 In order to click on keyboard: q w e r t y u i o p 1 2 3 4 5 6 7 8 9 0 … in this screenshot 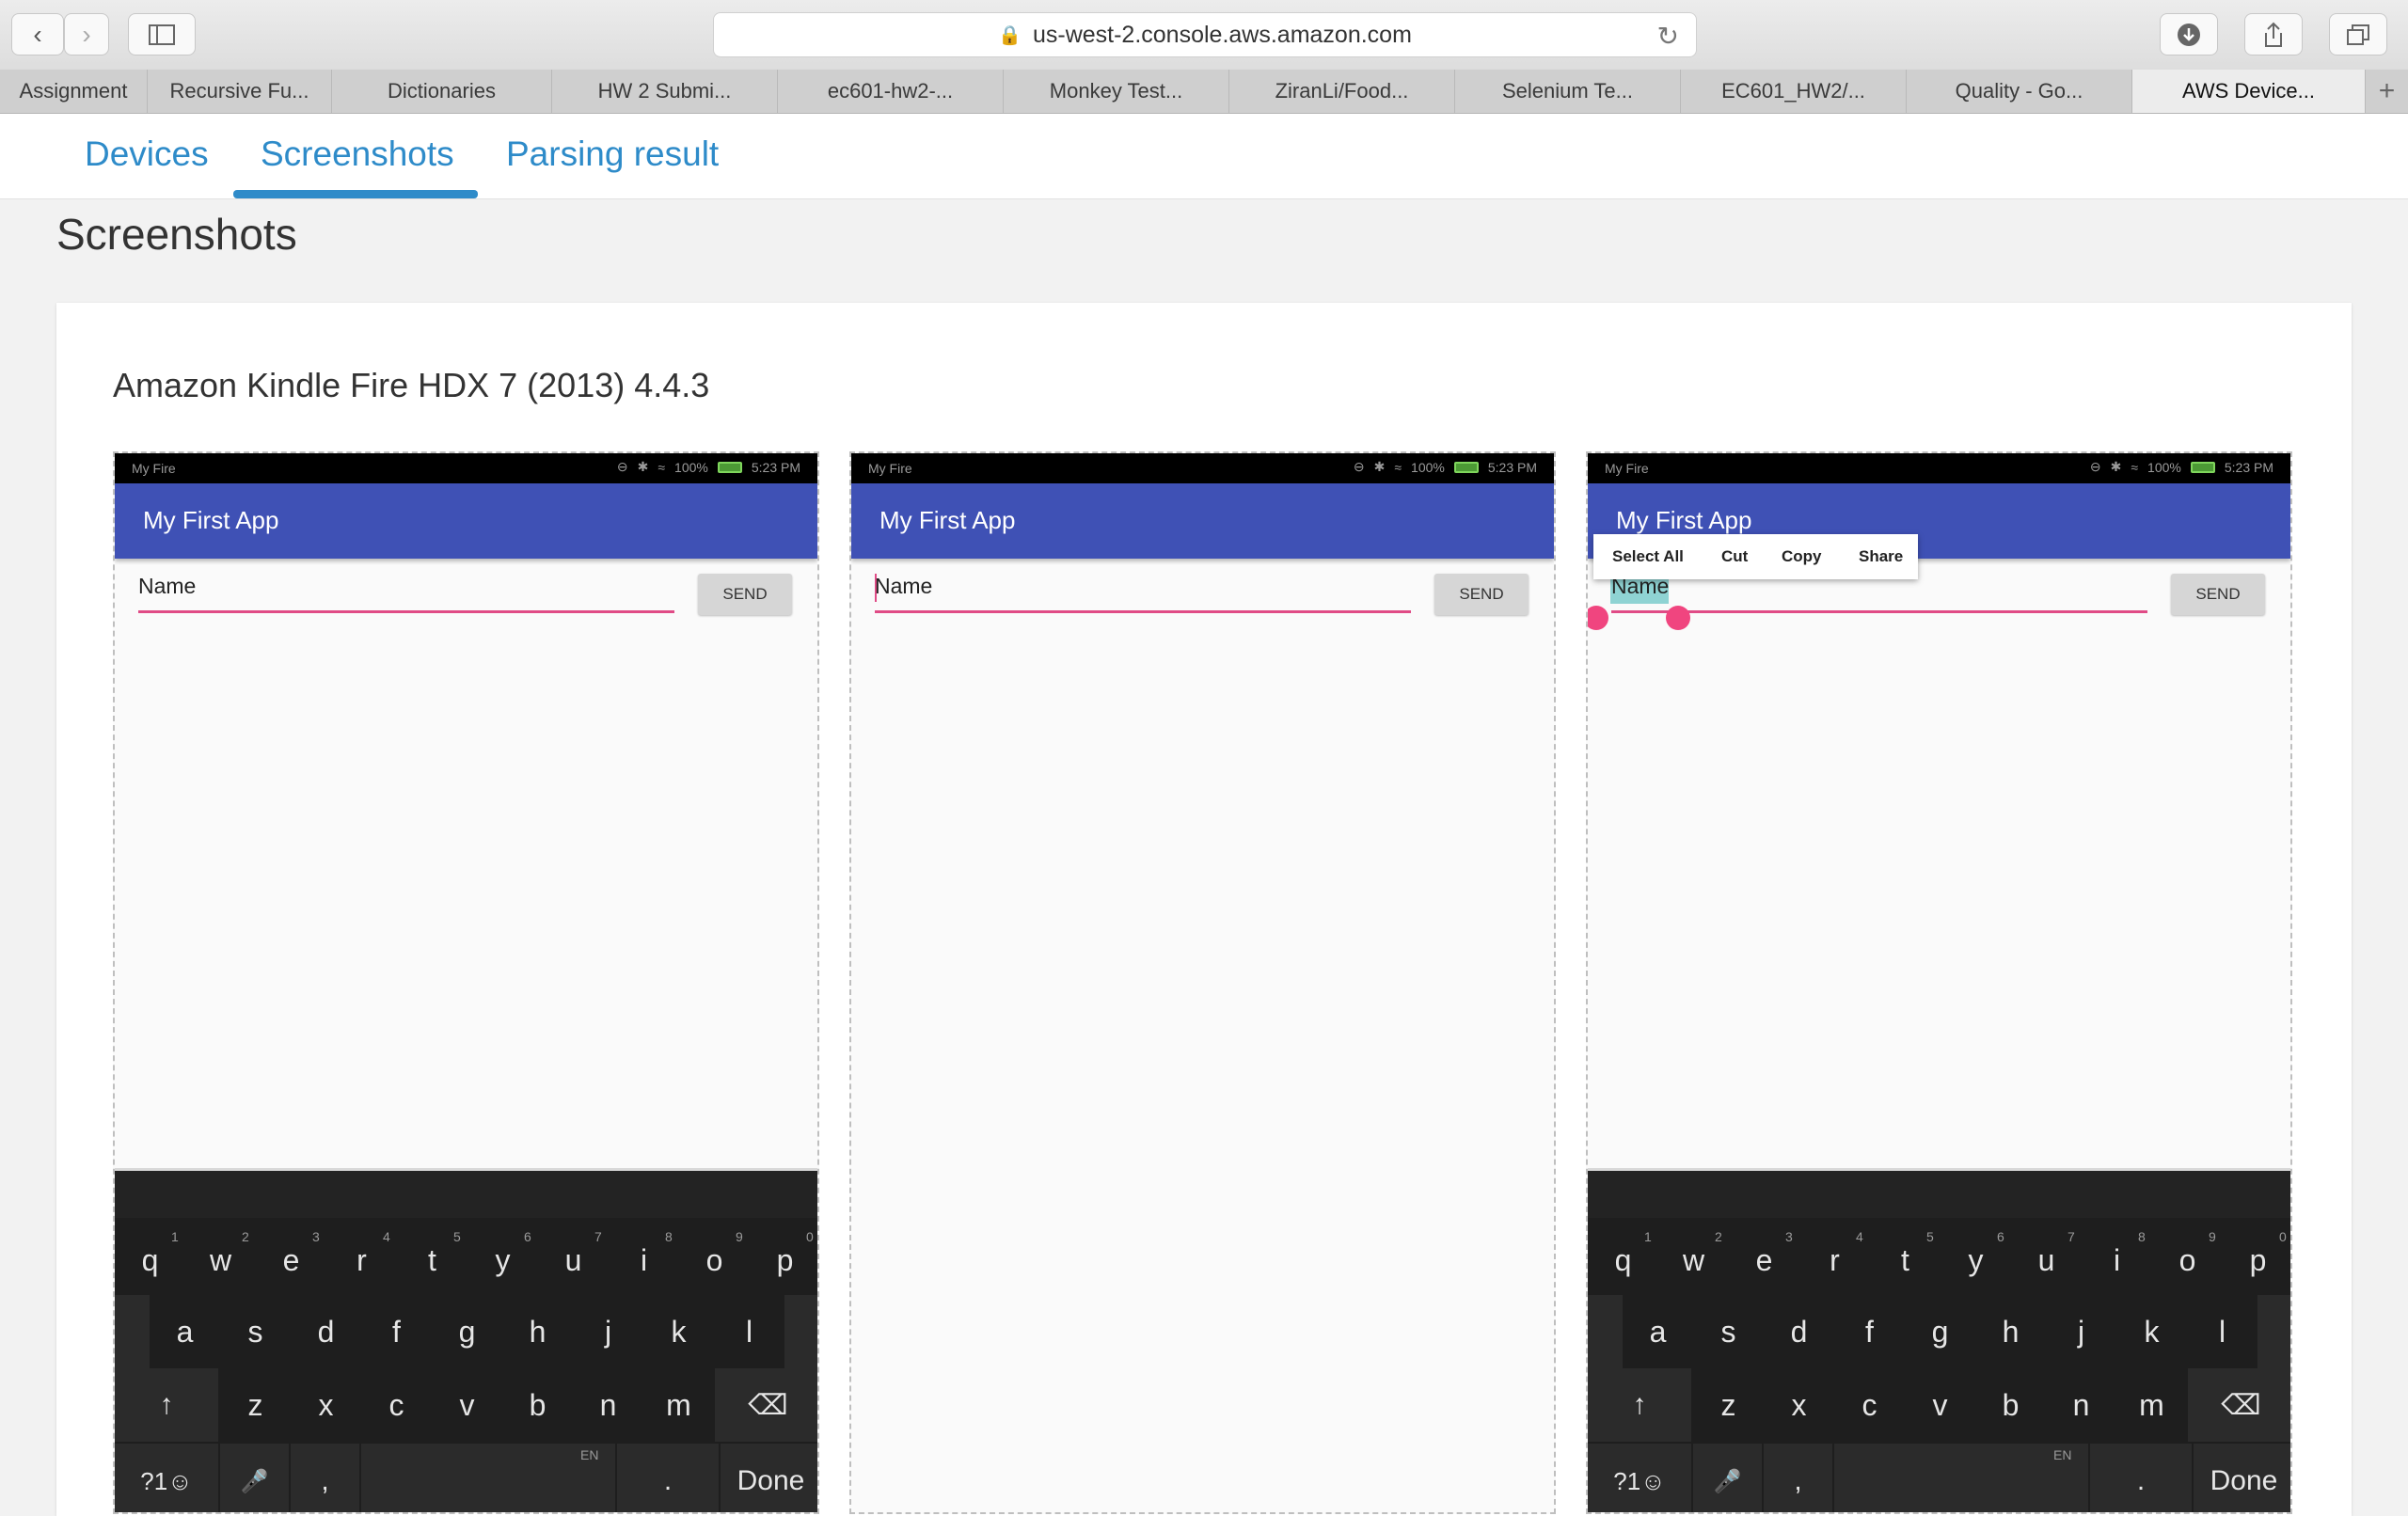, I will do `click(1939, 1340)`.